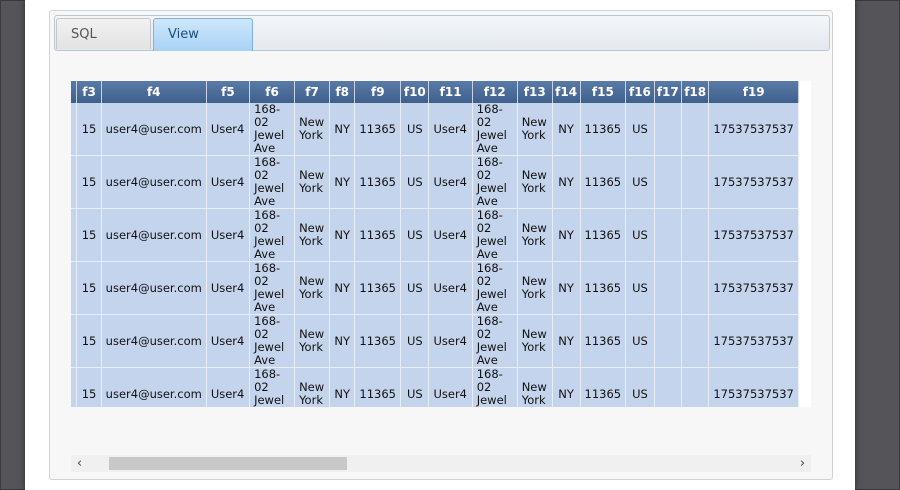 The height and width of the screenshot is (490, 900). What do you see at coordinates (603, 92) in the screenshot?
I see `column-header: f15` at bounding box center [603, 92].